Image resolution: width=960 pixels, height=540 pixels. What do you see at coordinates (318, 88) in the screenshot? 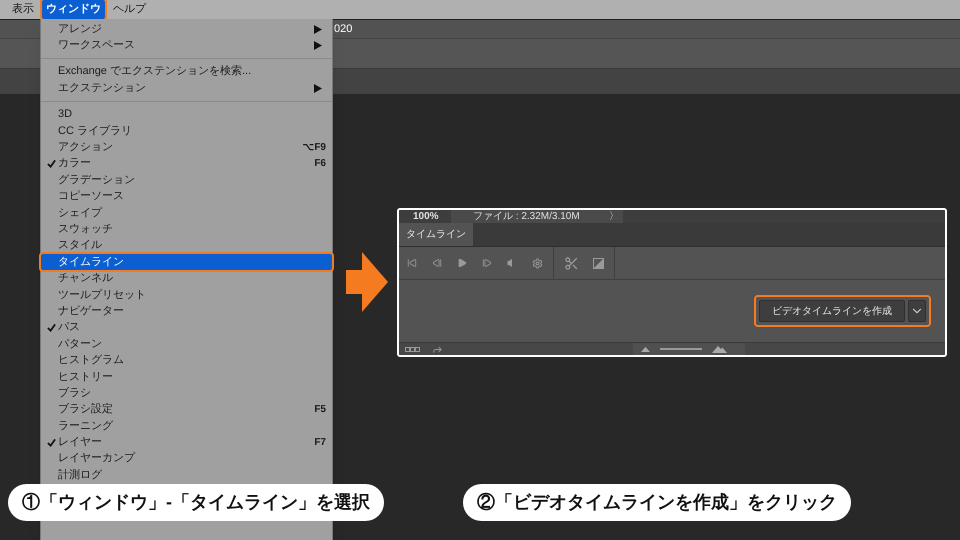
I see `submenu-arrow-icon` at bounding box center [318, 88].